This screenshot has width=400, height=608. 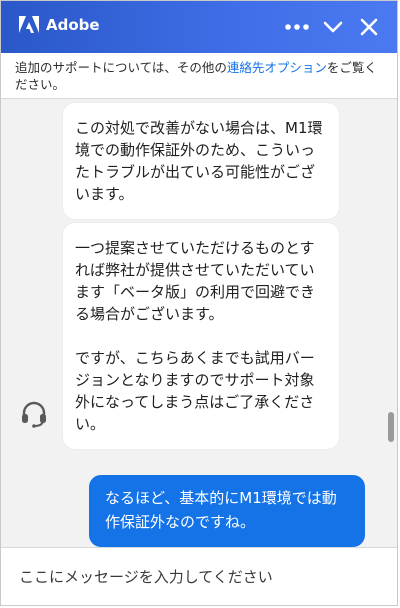 I want to click on contact-options-link: 連絡先オプション, so click(x=277, y=67).